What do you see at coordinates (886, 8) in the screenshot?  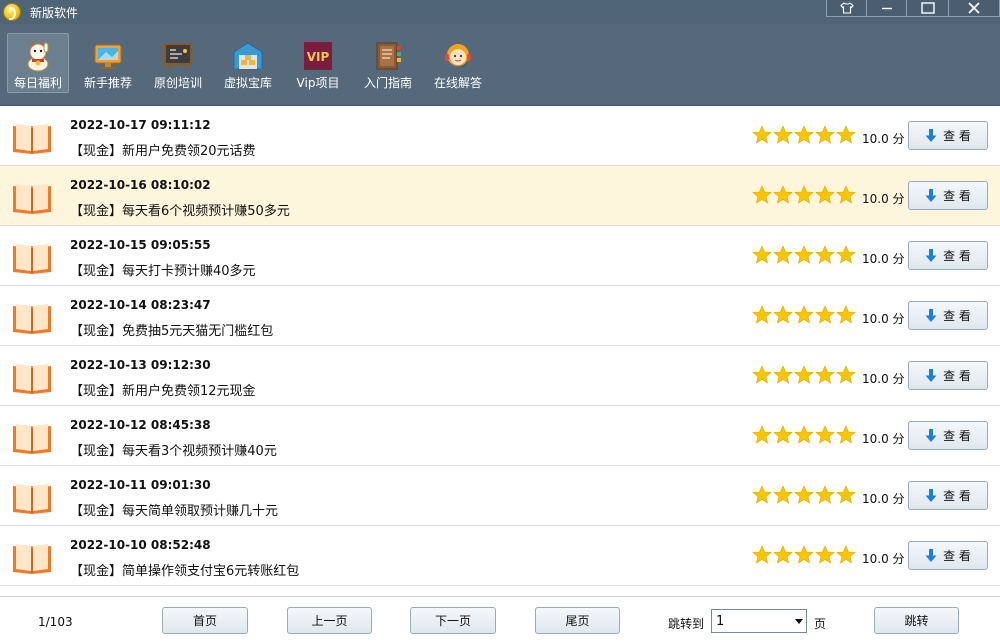 I see `minimize-button` at bounding box center [886, 8].